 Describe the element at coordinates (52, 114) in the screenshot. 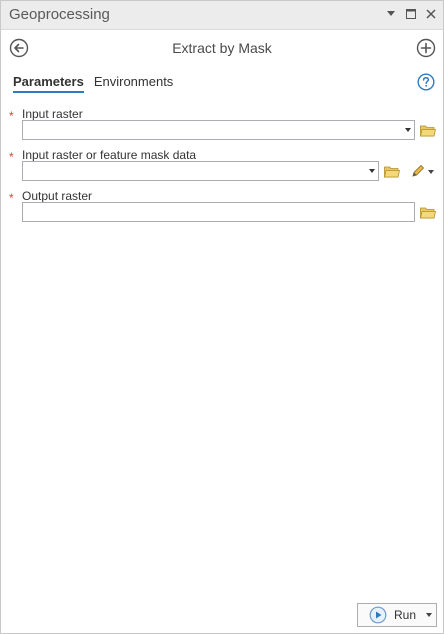

I see `param-label-input-raster: Input raster` at that location.